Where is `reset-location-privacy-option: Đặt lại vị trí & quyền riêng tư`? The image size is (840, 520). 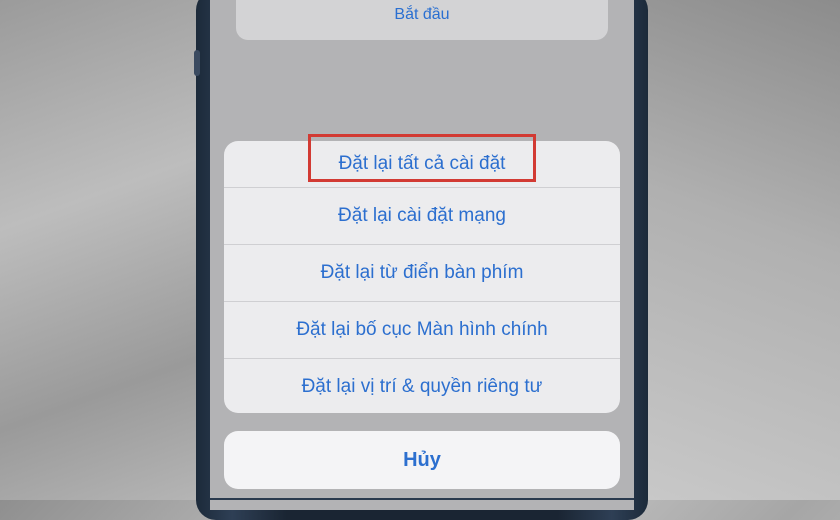
reset-location-privacy-option: Đặt lại vị trí & quyền riêng tư is located at coordinates (422, 386).